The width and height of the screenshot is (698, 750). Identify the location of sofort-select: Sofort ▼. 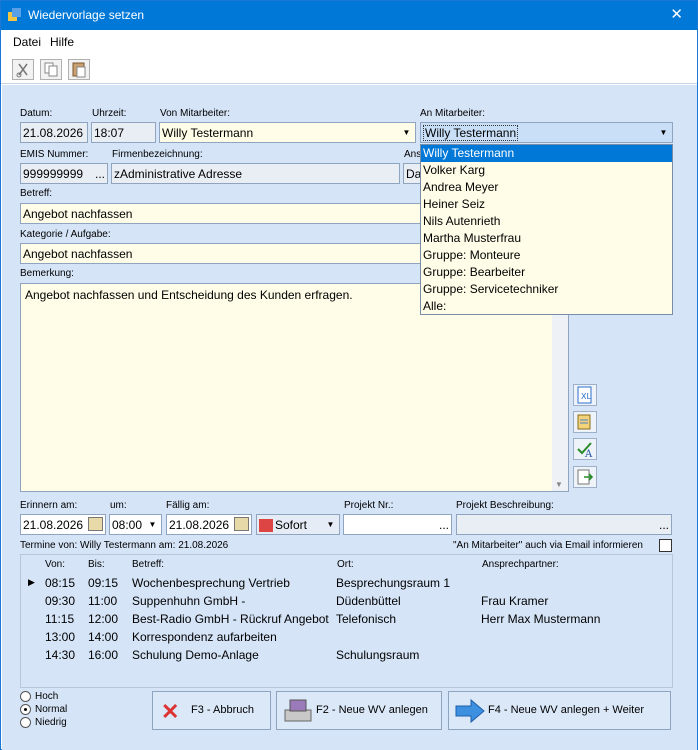
(298, 524).